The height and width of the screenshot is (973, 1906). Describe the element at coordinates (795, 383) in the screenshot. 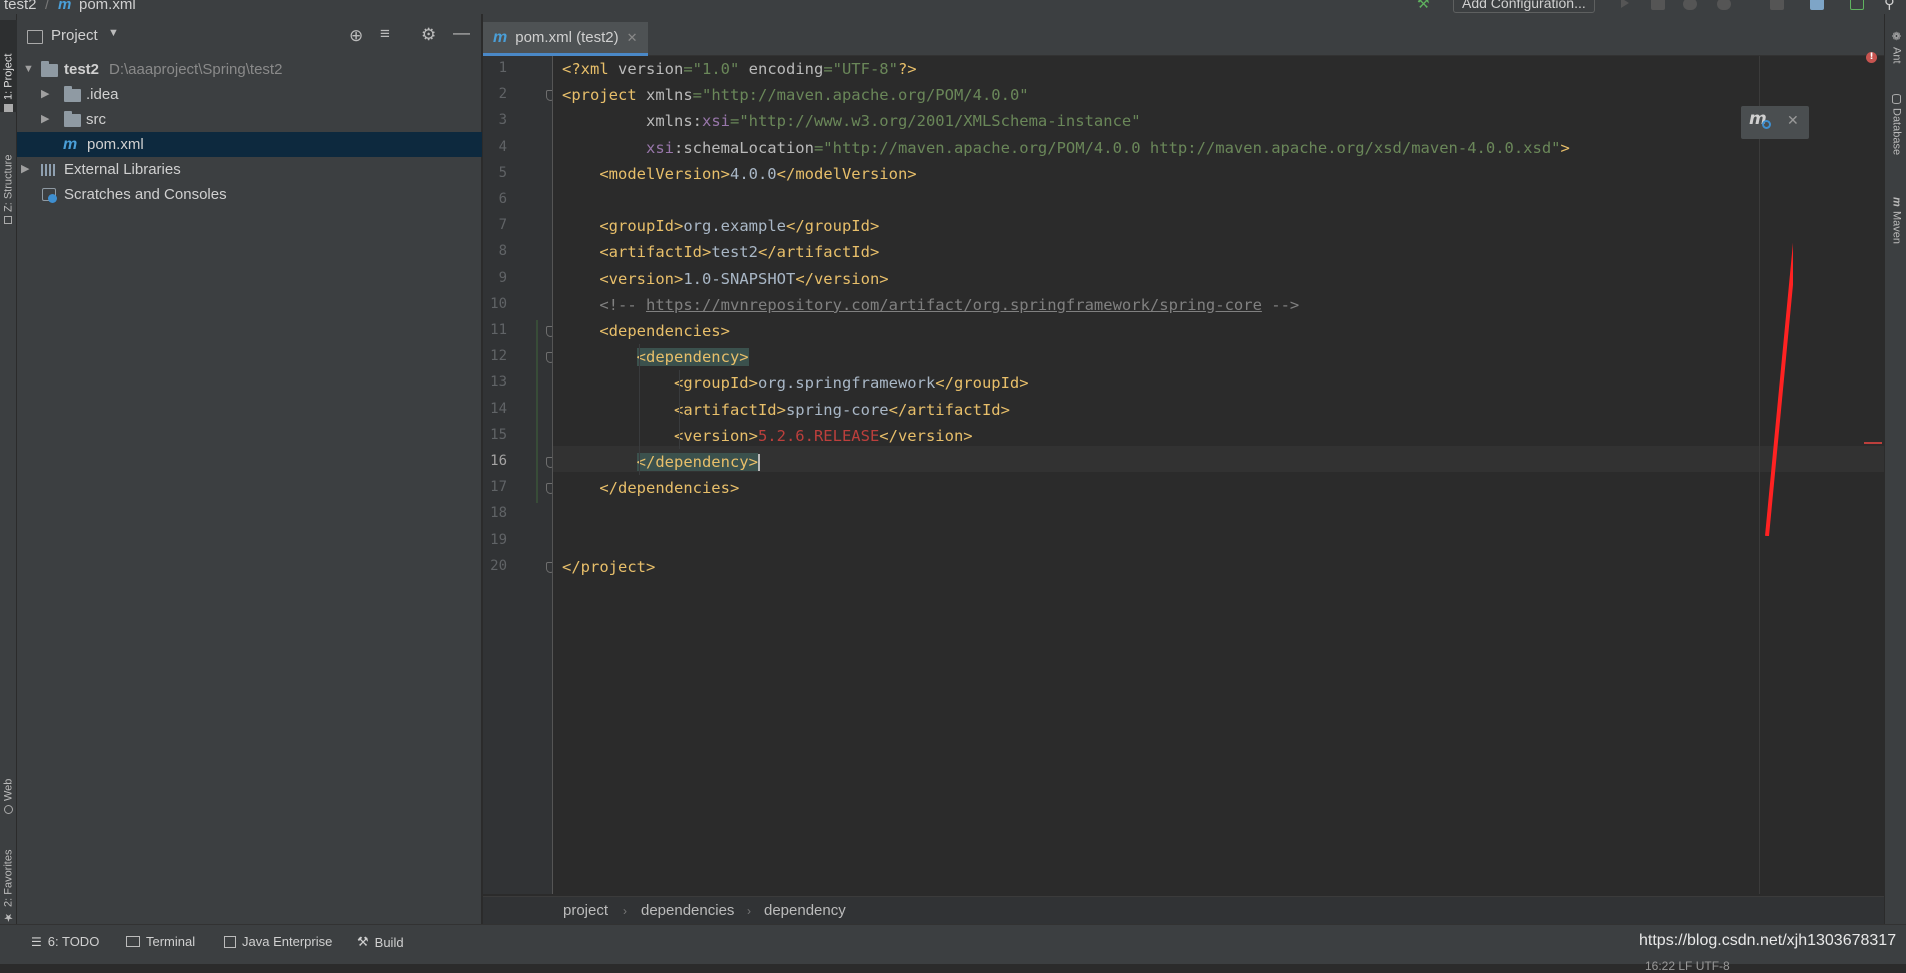

I see `code-line: <groupId>org.springframework</groupId>` at that location.